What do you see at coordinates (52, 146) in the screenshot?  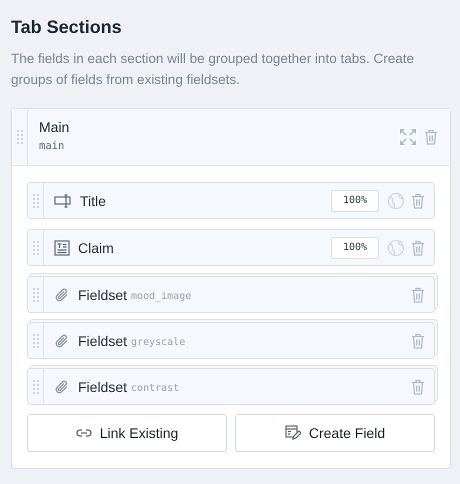 I see `section-handle: main` at bounding box center [52, 146].